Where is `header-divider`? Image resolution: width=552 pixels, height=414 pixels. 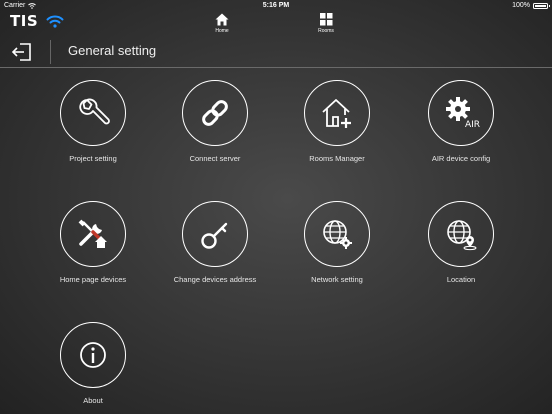 header-divider is located at coordinates (50, 52).